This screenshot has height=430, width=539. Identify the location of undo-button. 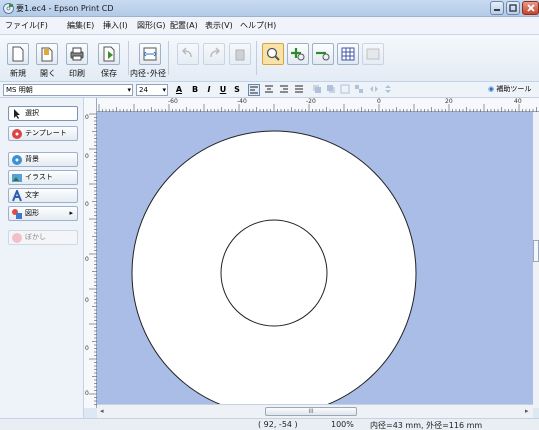
(188, 54).